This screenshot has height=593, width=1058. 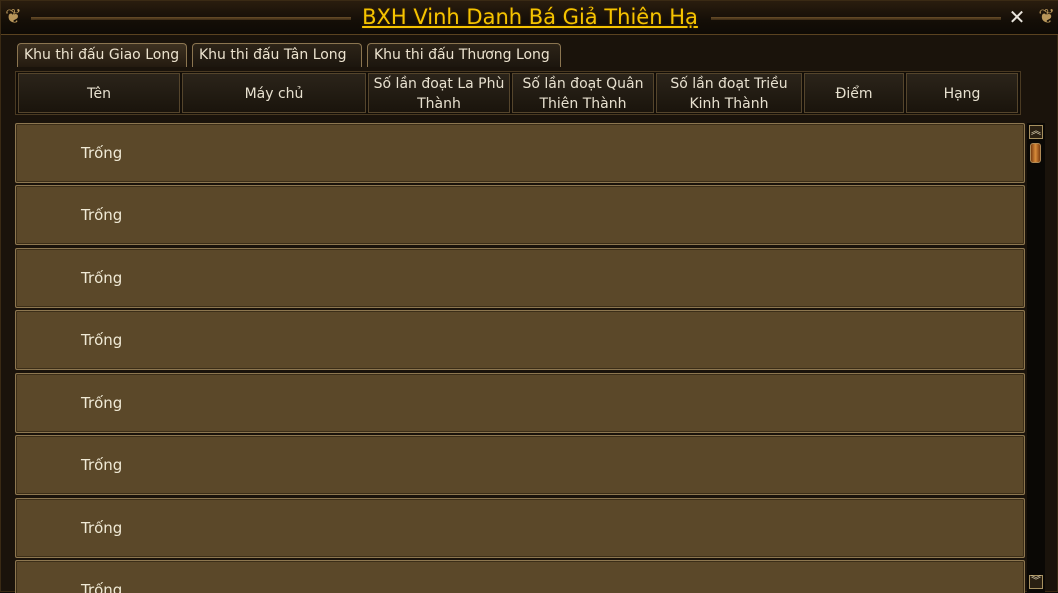 I want to click on column-header-quan-thien: Số lần đoạt Quân Thiên Thành, so click(x=583, y=93).